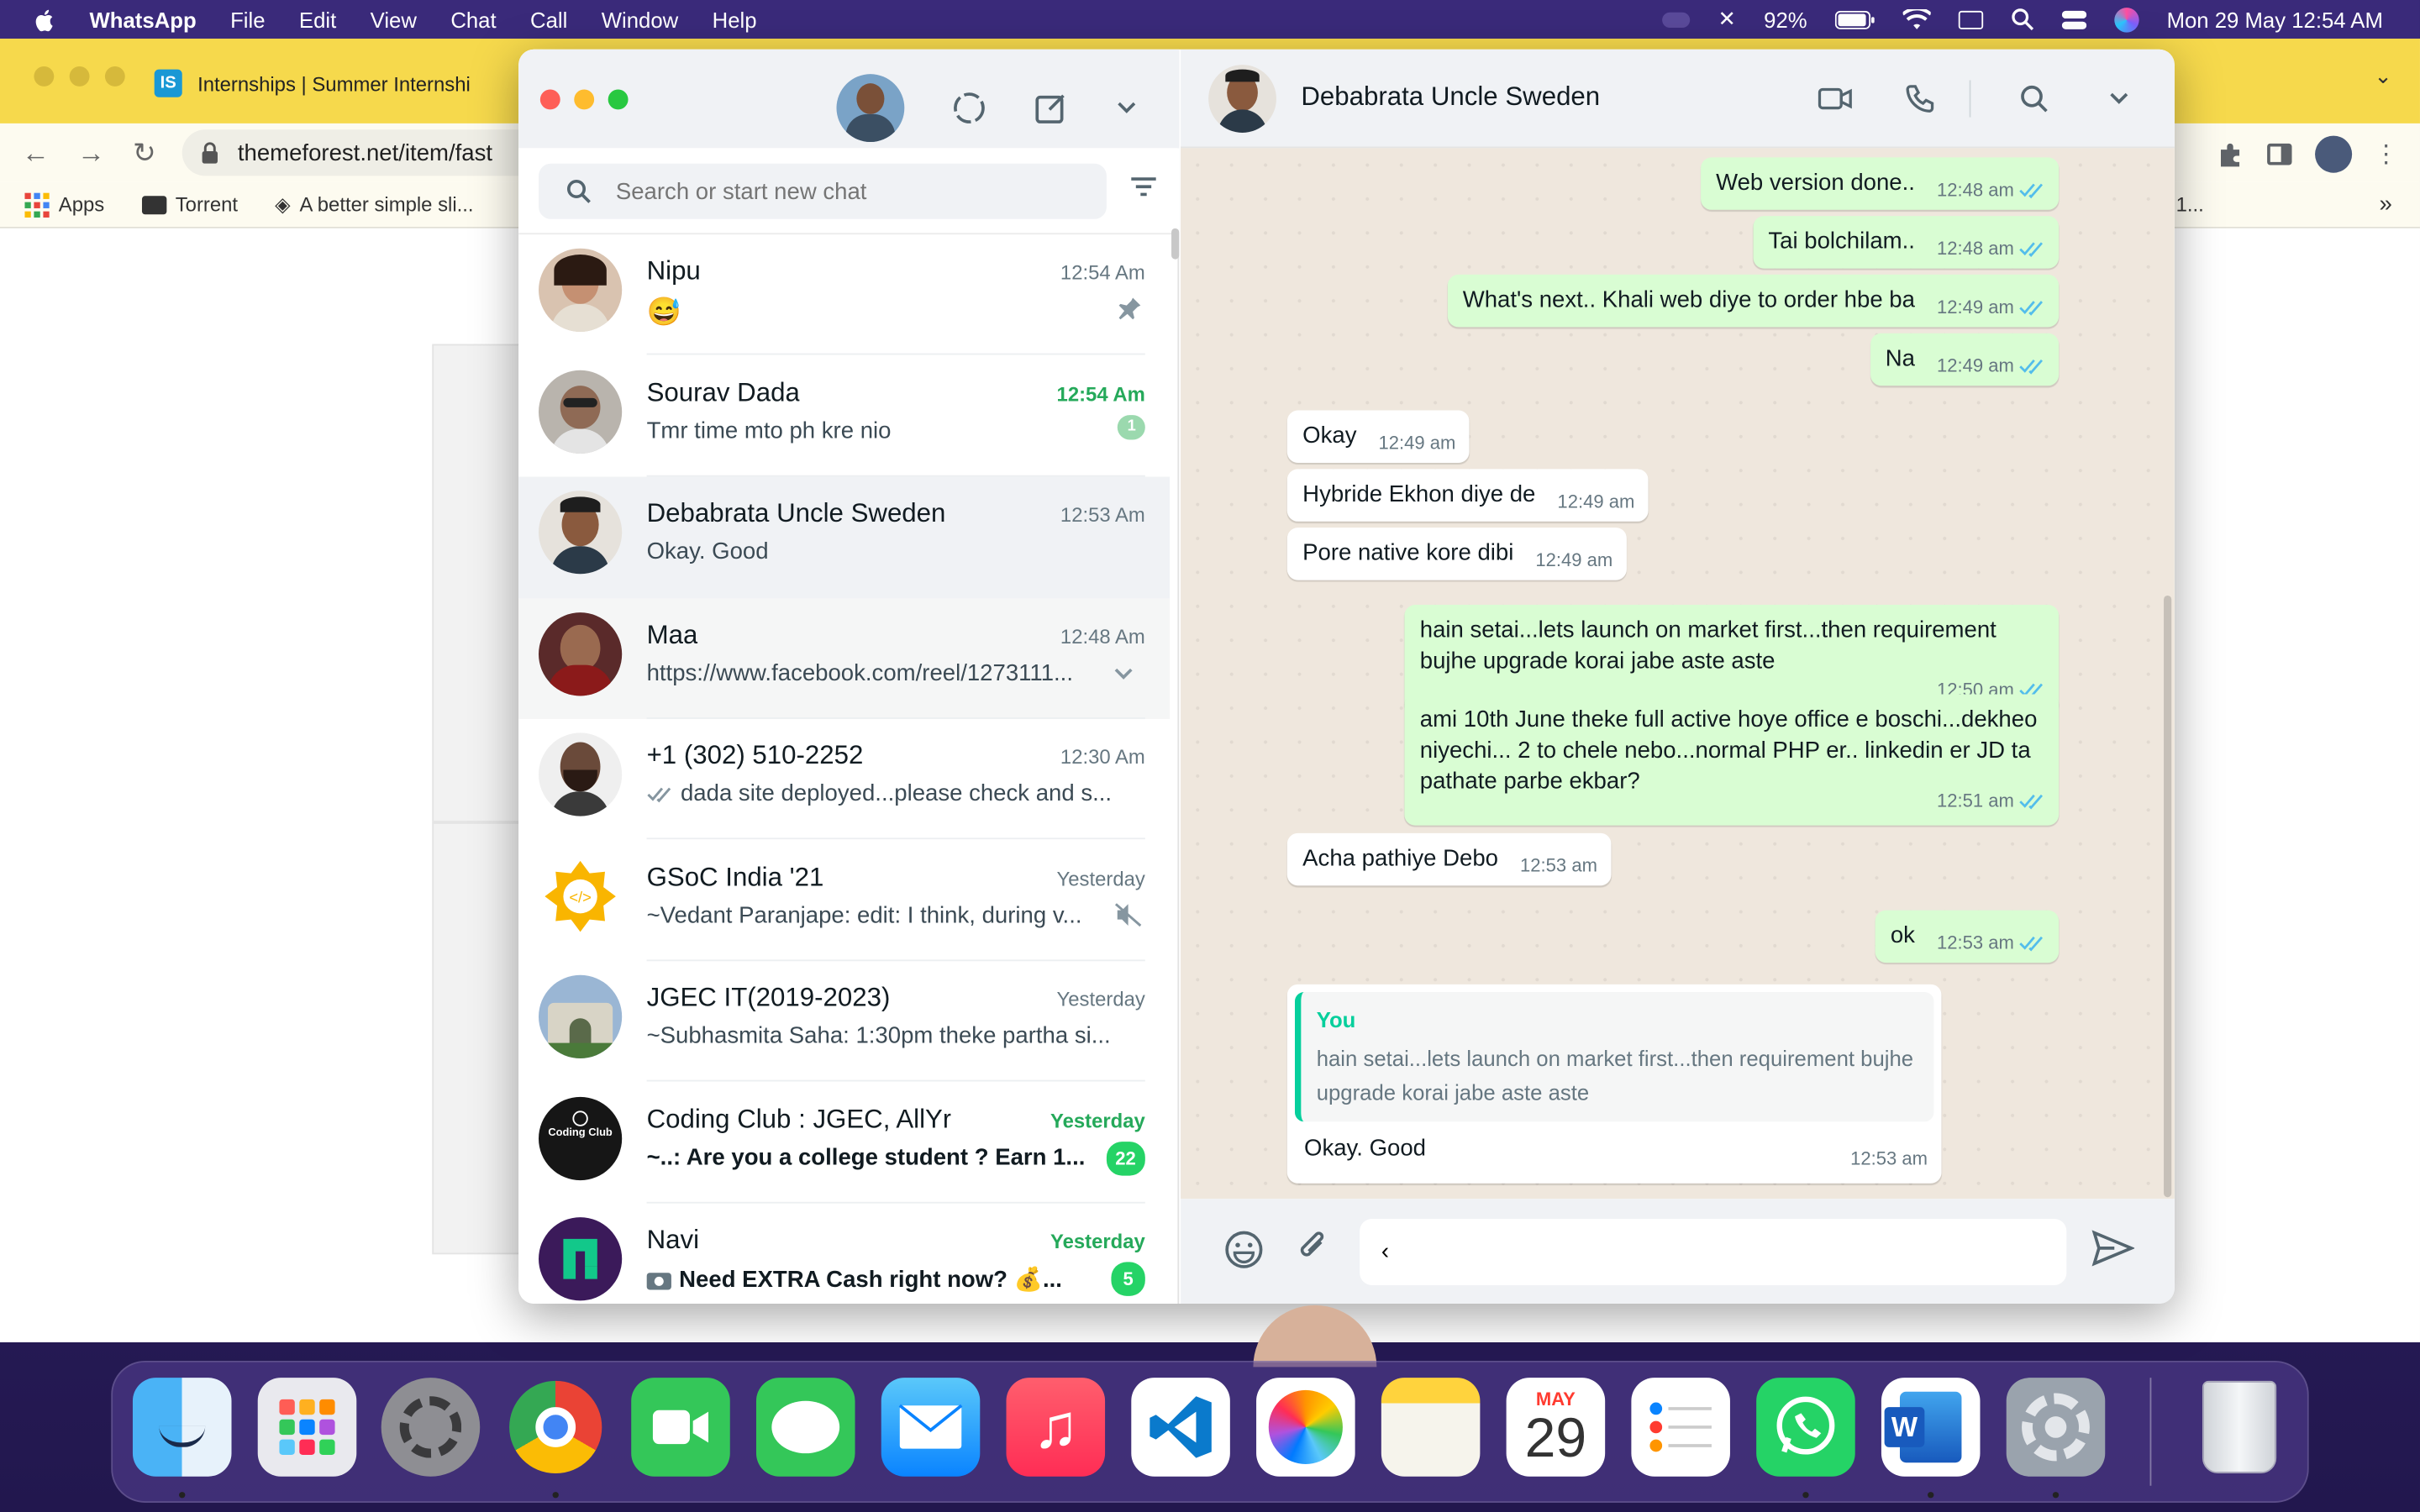 The image size is (2420, 1512). I want to click on search-input, so click(840, 191).